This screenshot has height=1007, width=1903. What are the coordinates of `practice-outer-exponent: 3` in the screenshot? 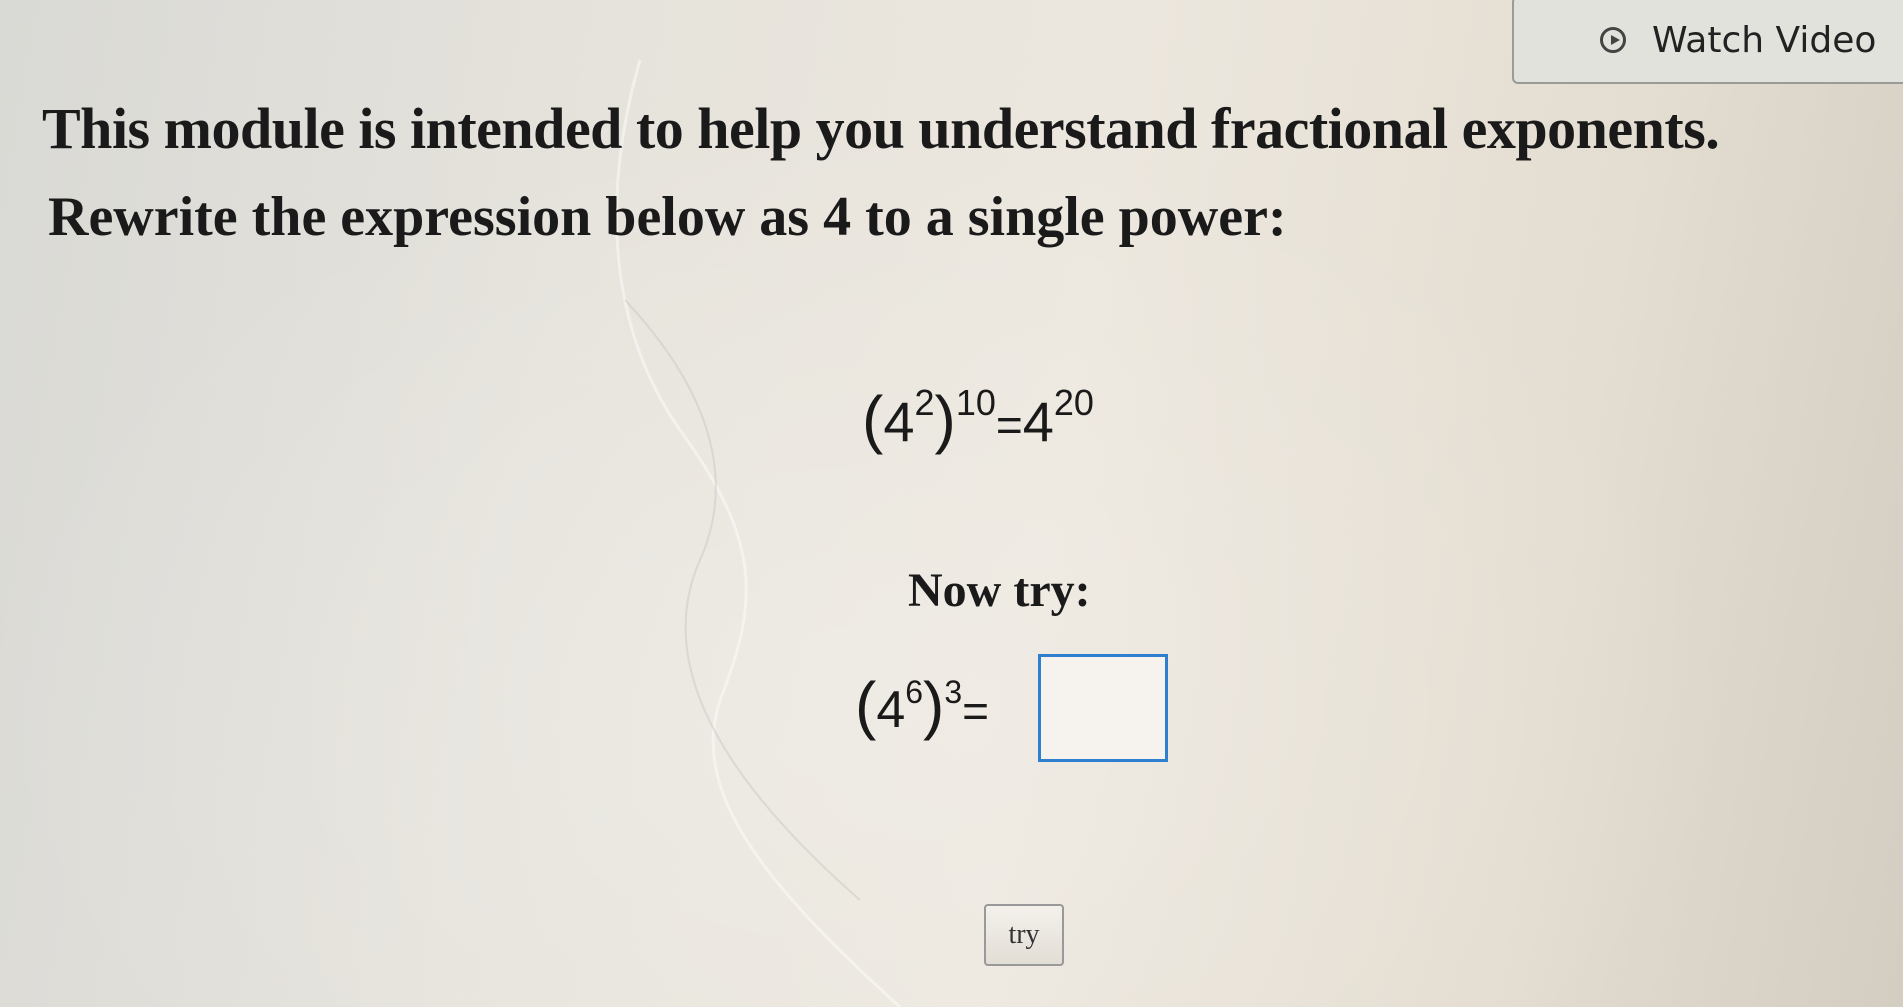 It's located at (953, 691).